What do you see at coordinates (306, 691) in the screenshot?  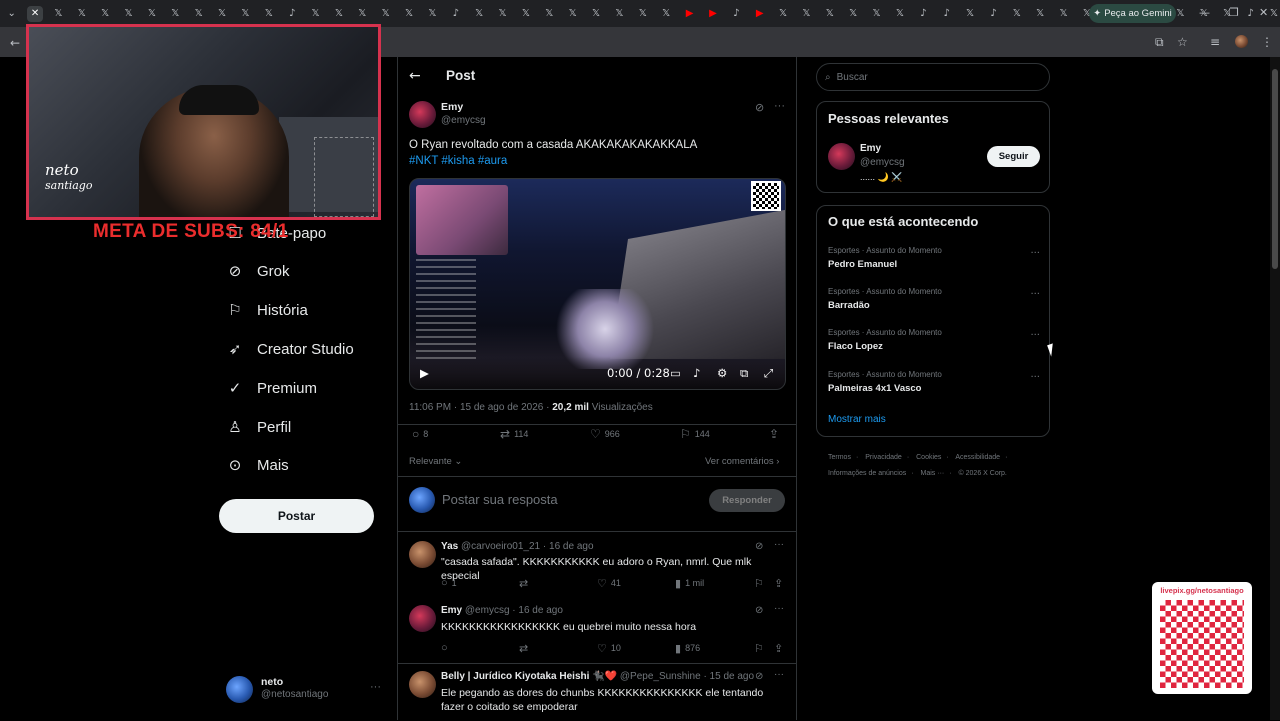 I see `account-switcher: neto @netosantiago ···` at bounding box center [306, 691].